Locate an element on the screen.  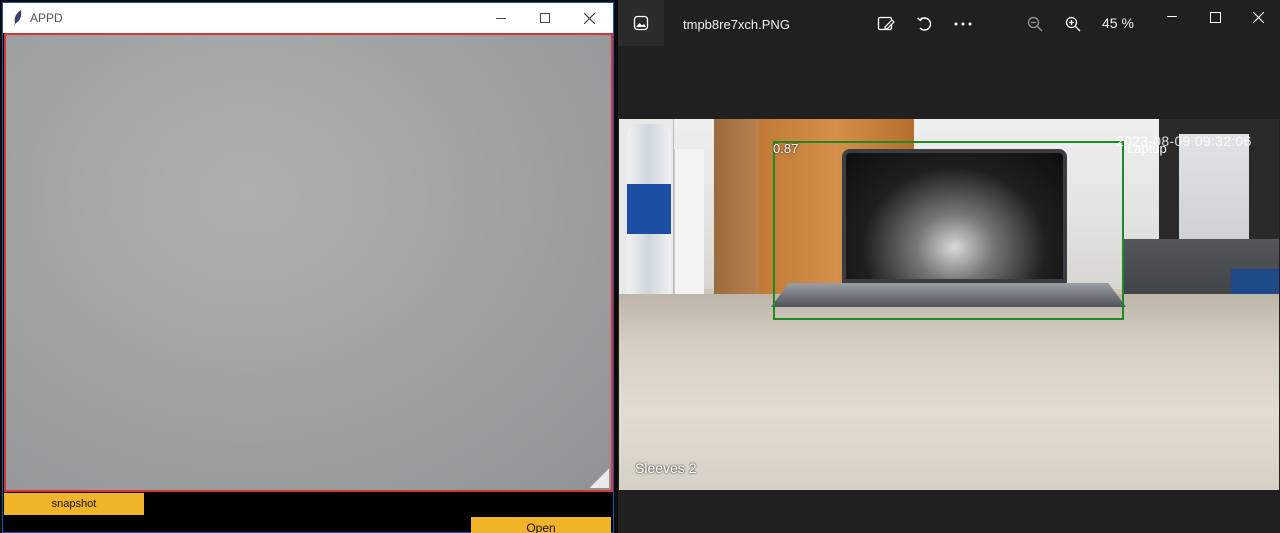
minimize-button is located at coordinates (501, 18).